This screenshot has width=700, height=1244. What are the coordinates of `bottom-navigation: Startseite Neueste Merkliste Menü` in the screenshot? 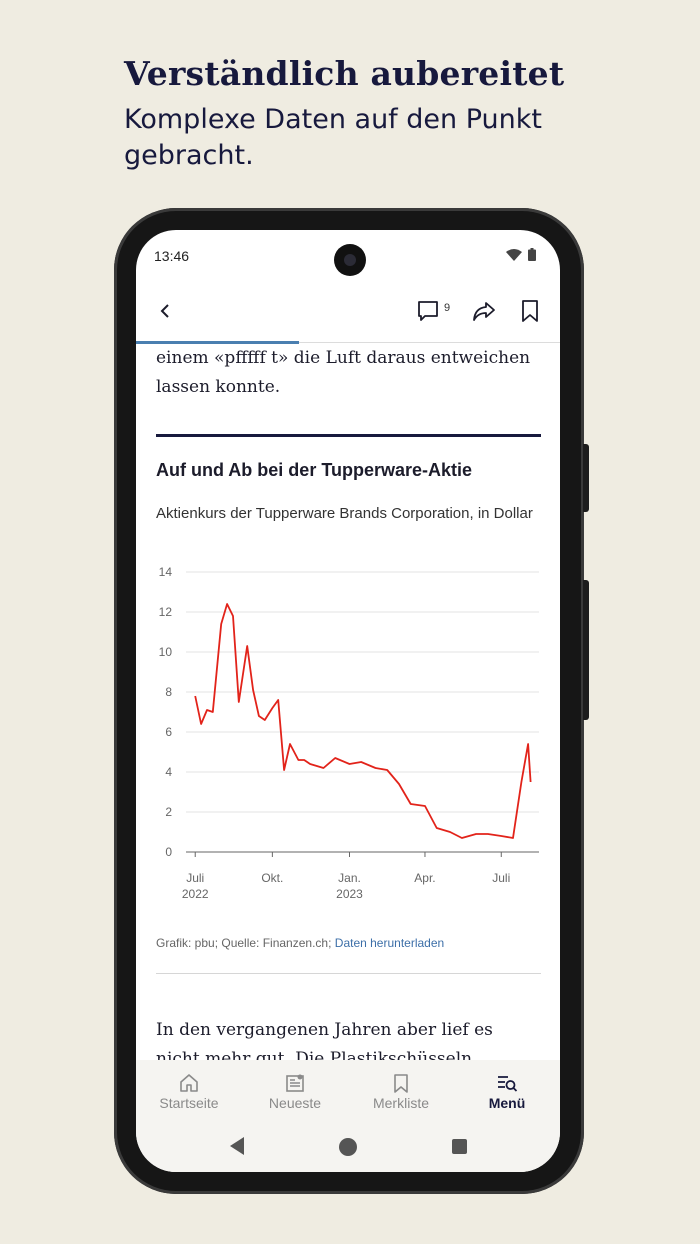 It's located at (348, 1093).